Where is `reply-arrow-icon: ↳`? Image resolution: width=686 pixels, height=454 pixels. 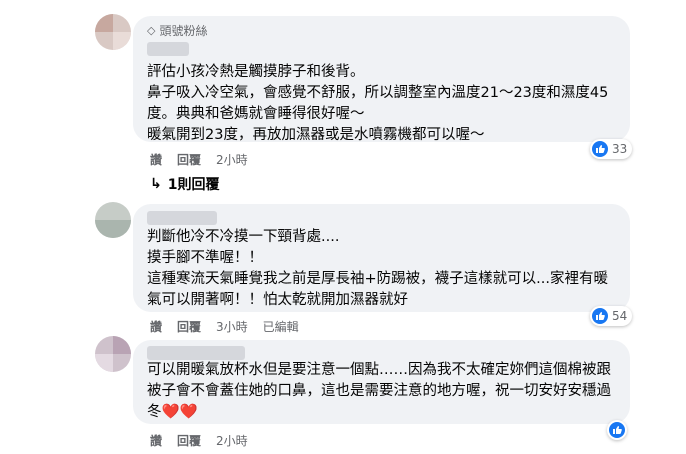
reply-arrow-icon: ↳ is located at coordinates (156, 184).